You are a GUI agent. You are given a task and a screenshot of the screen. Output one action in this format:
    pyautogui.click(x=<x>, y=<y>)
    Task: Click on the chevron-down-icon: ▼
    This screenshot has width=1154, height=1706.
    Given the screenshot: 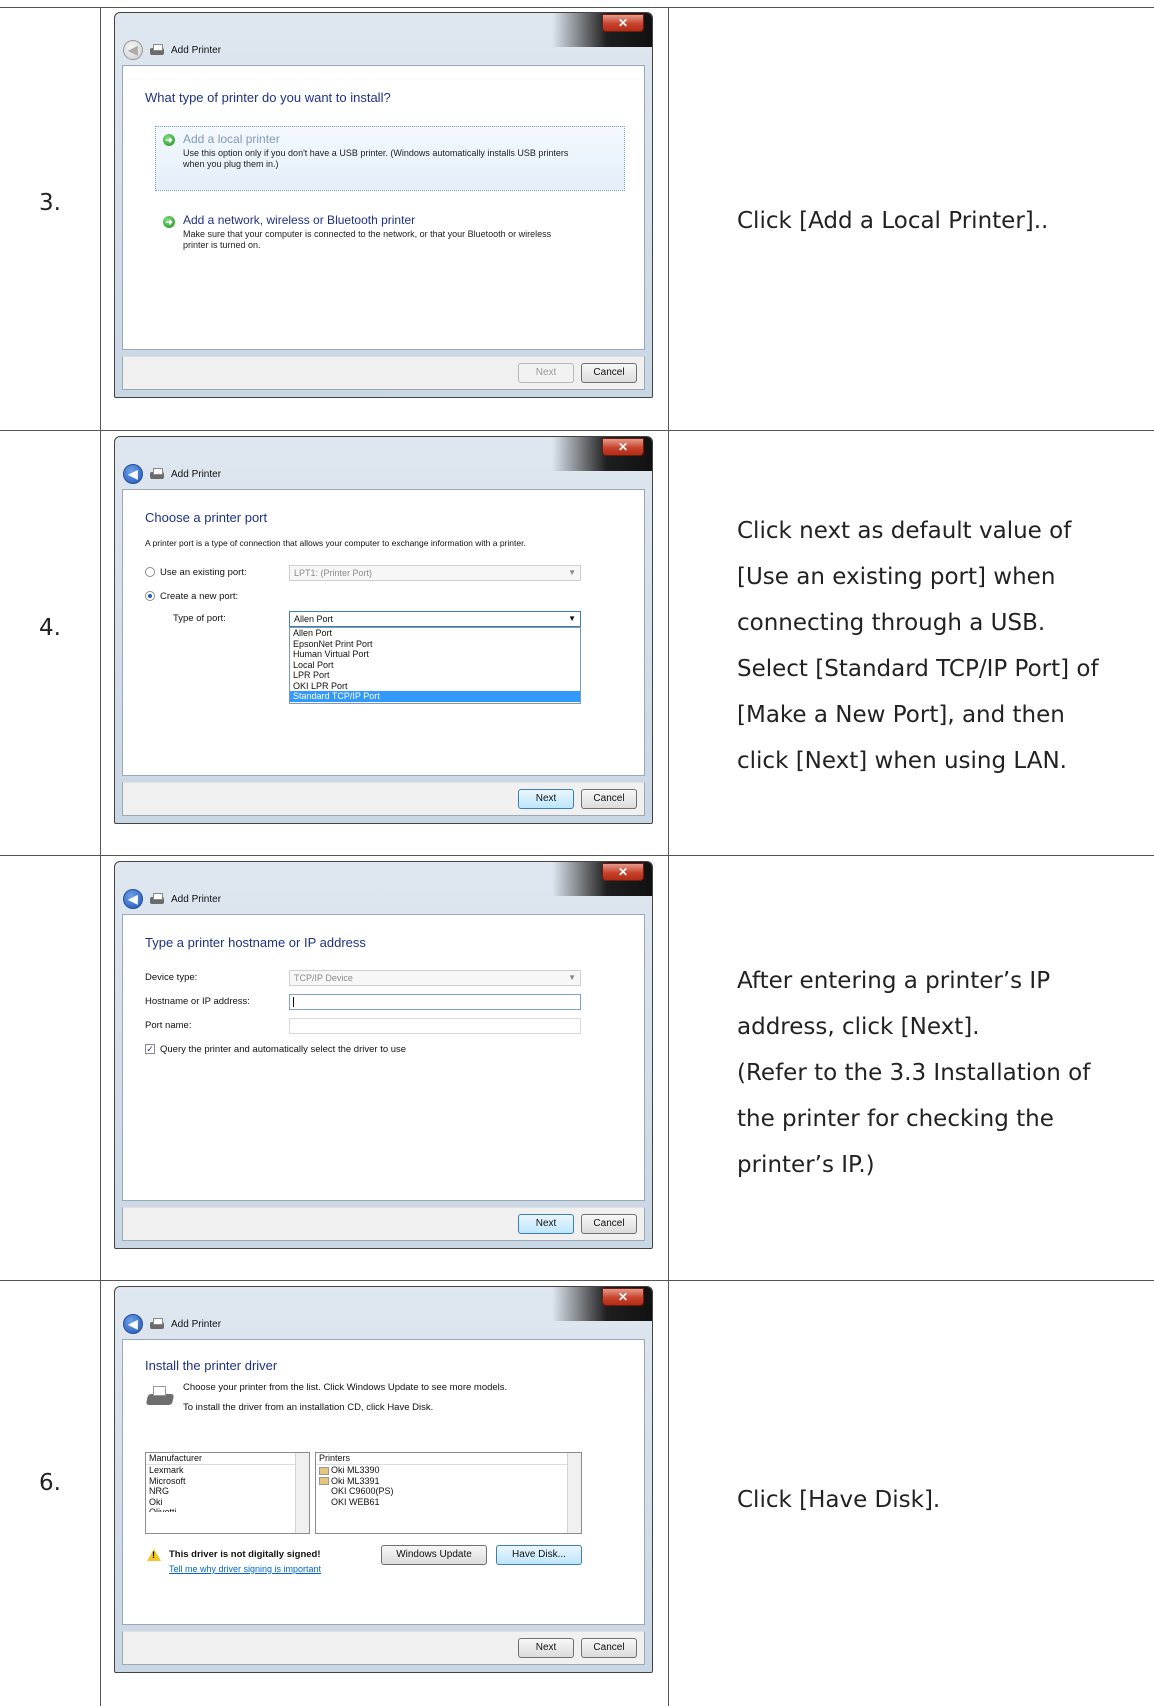 What is the action you would take?
    pyautogui.click(x=572, y=618)
    